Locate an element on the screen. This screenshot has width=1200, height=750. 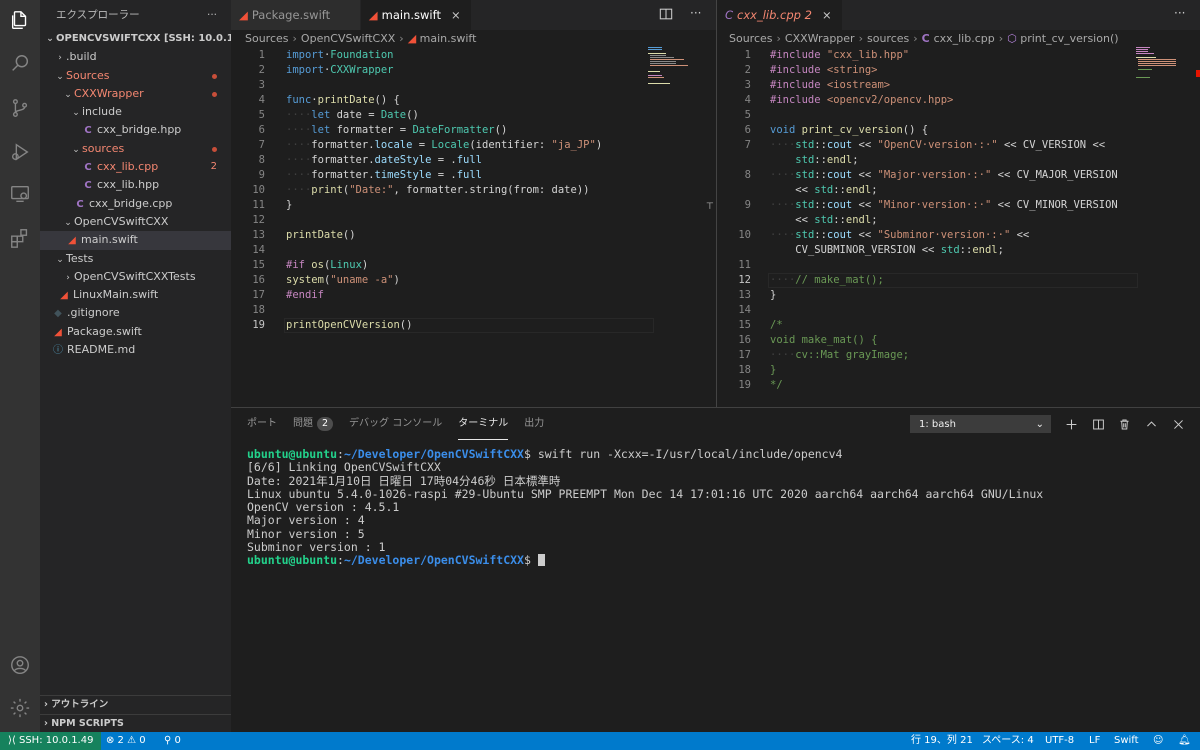
line-number: 7 is located at coordinates (261, 145).